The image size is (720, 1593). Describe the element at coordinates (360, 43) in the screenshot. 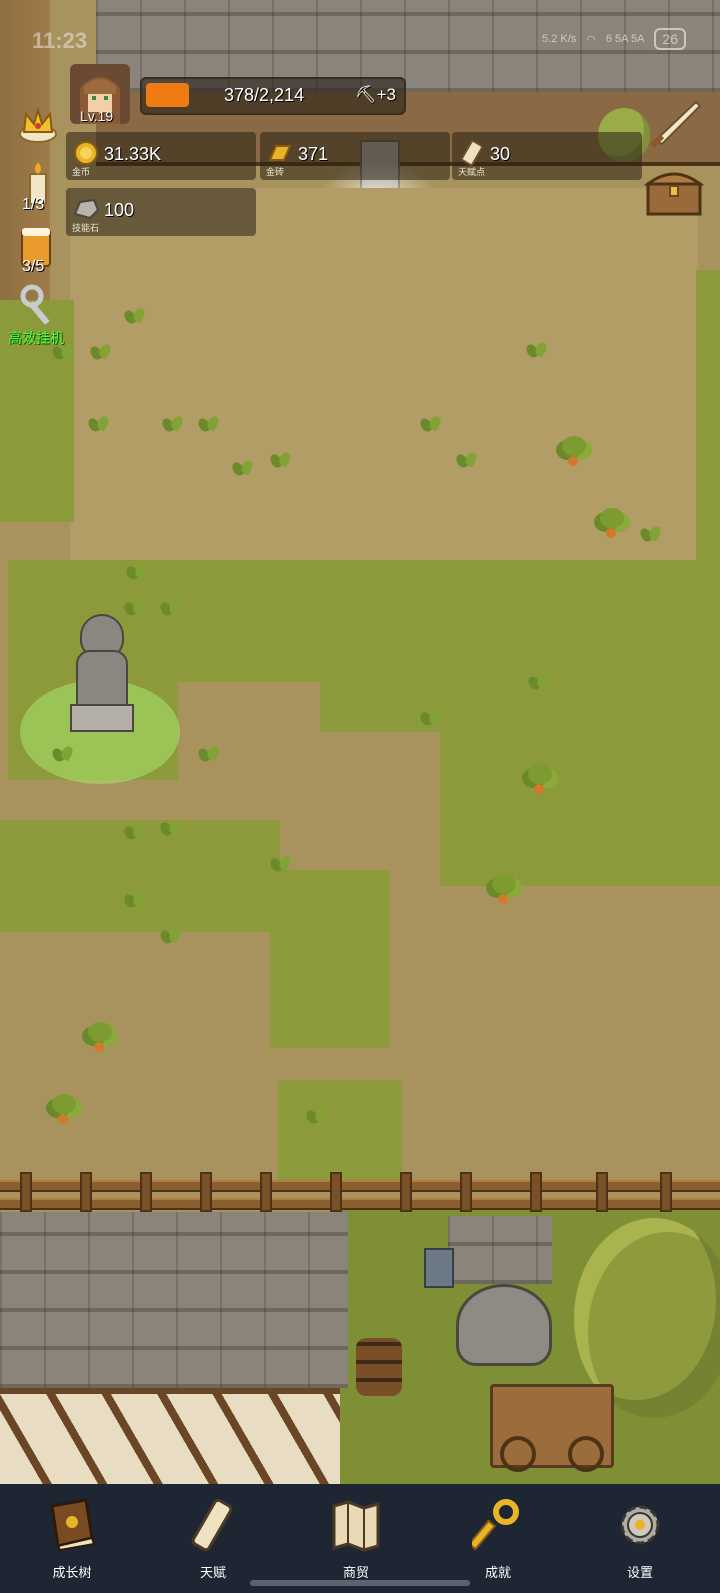

I see `system-status-bar: 11:23 5.2 K/s ◠ 6 5A 5A 26` at that location.